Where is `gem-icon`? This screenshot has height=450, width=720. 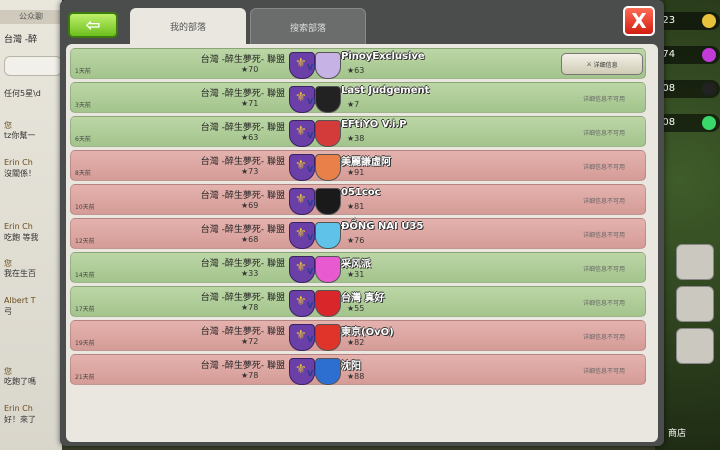
gem-icon is located at coordinates (709, 123).